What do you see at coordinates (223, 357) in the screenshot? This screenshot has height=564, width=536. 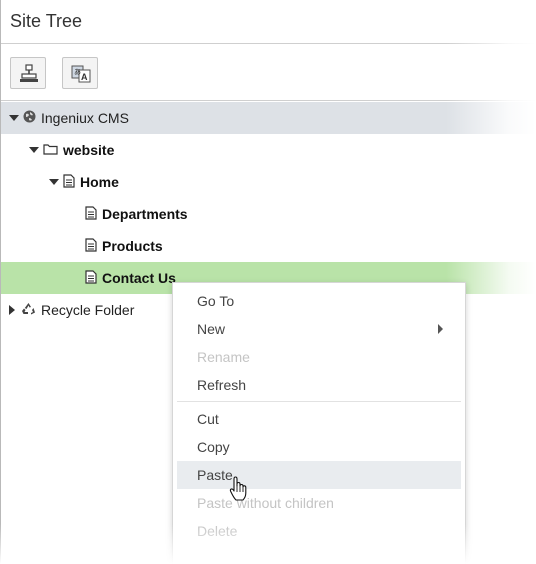 I see `menu-item-rename: Rename` at bounding box center [223, 357].